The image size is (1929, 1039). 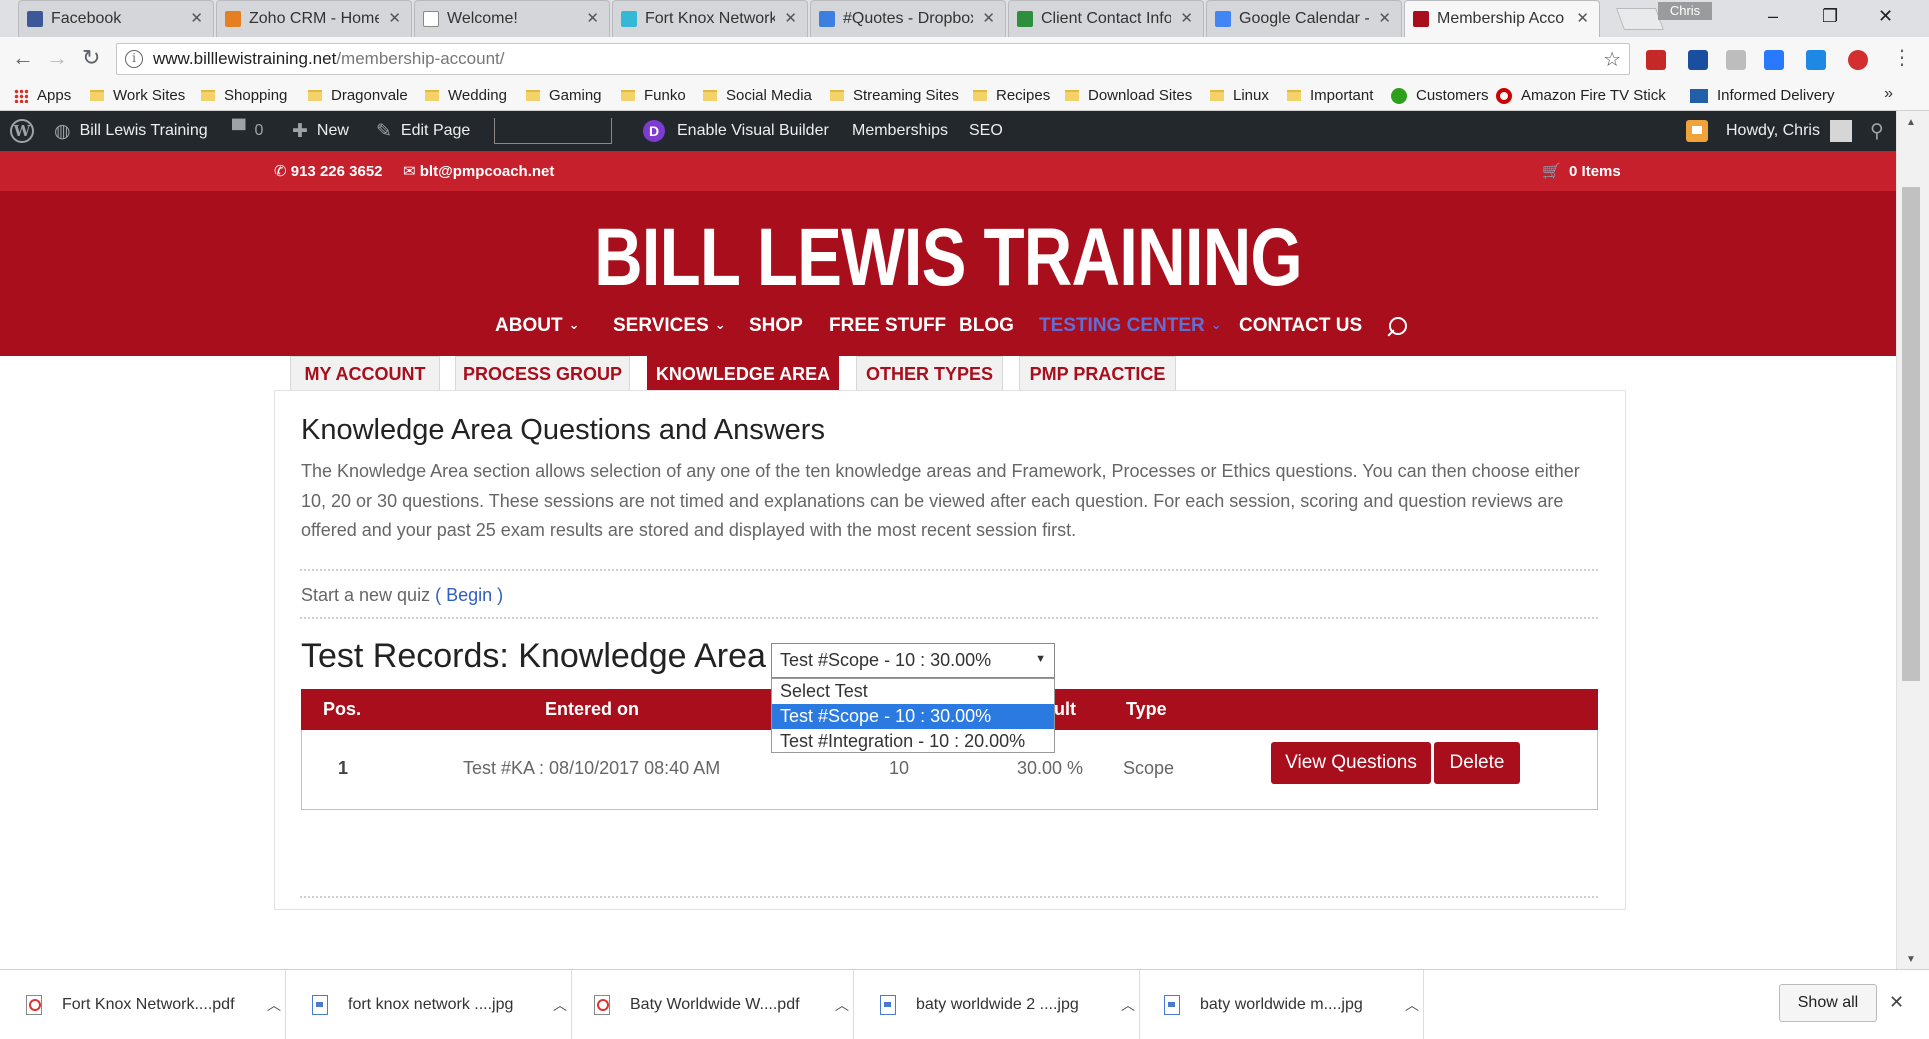 I want to click on tab-knowledge-area: KNOWLEDGE AREA, so click(x=743, y=374).